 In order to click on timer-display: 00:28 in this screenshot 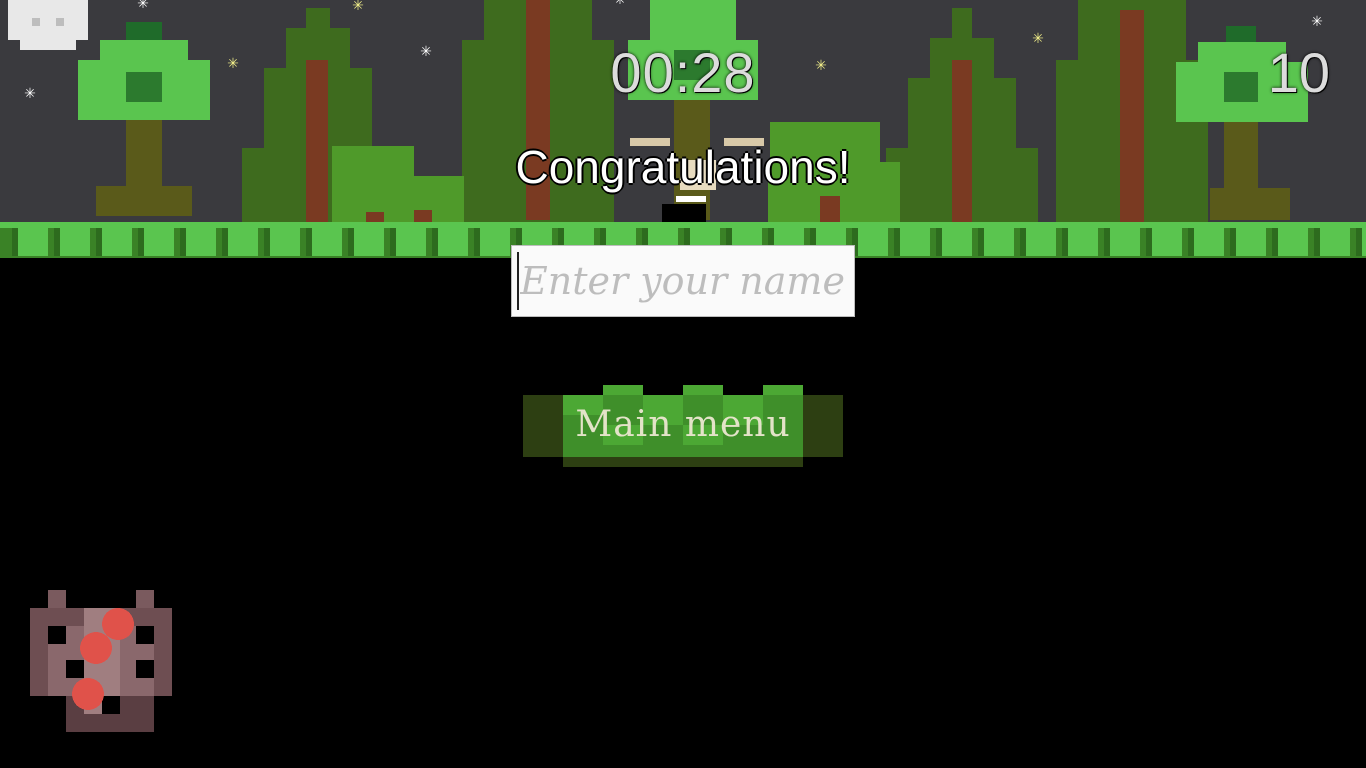, I will do `click(683, 72)`.